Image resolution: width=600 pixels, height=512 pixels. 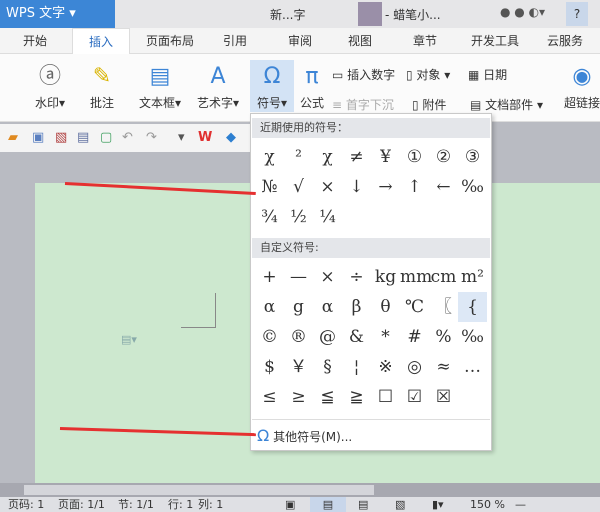 I want to click on recent-symbol: ½, so click(x=298, y=217).